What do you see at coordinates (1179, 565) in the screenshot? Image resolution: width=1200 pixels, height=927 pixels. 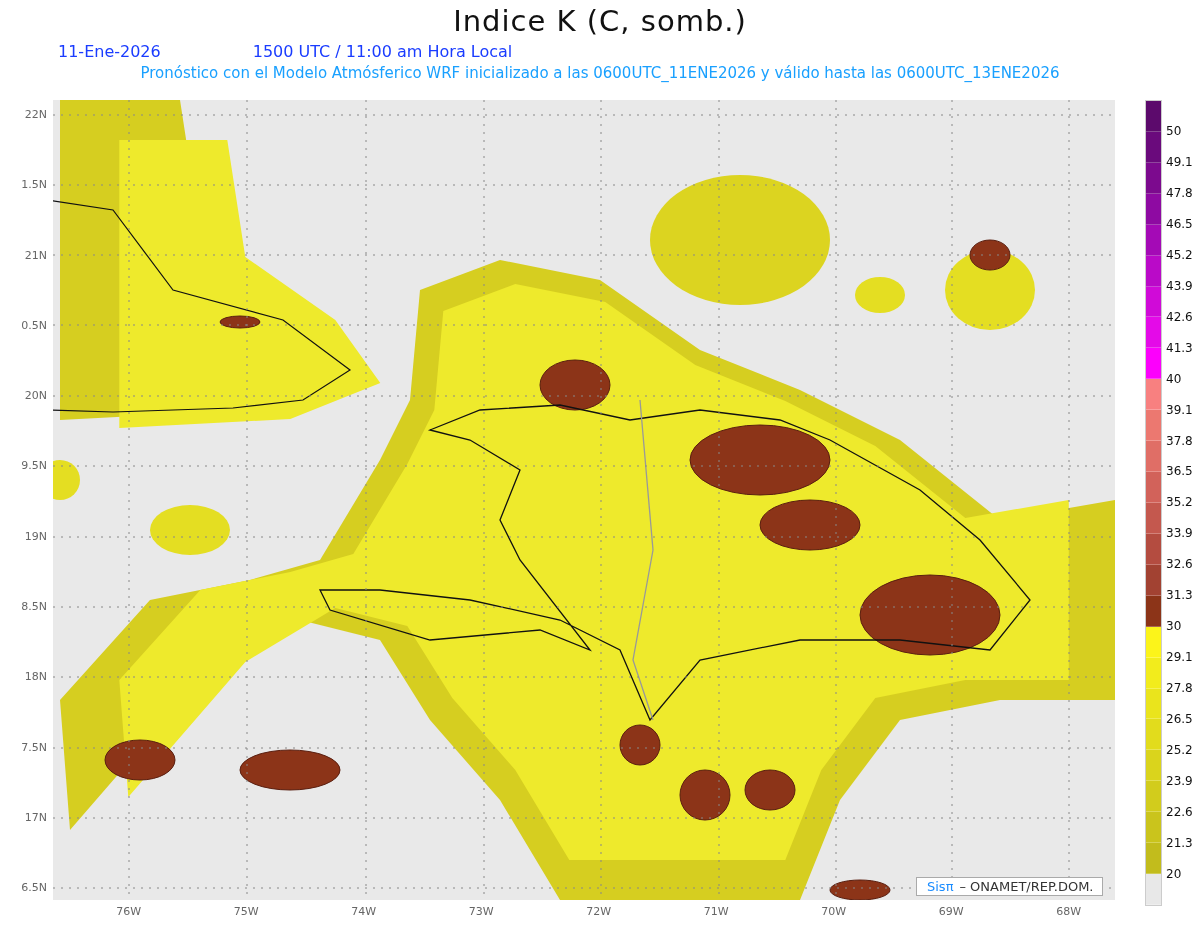 I see `color-scale-label: 32.6` at bounding box center [1179, 565].